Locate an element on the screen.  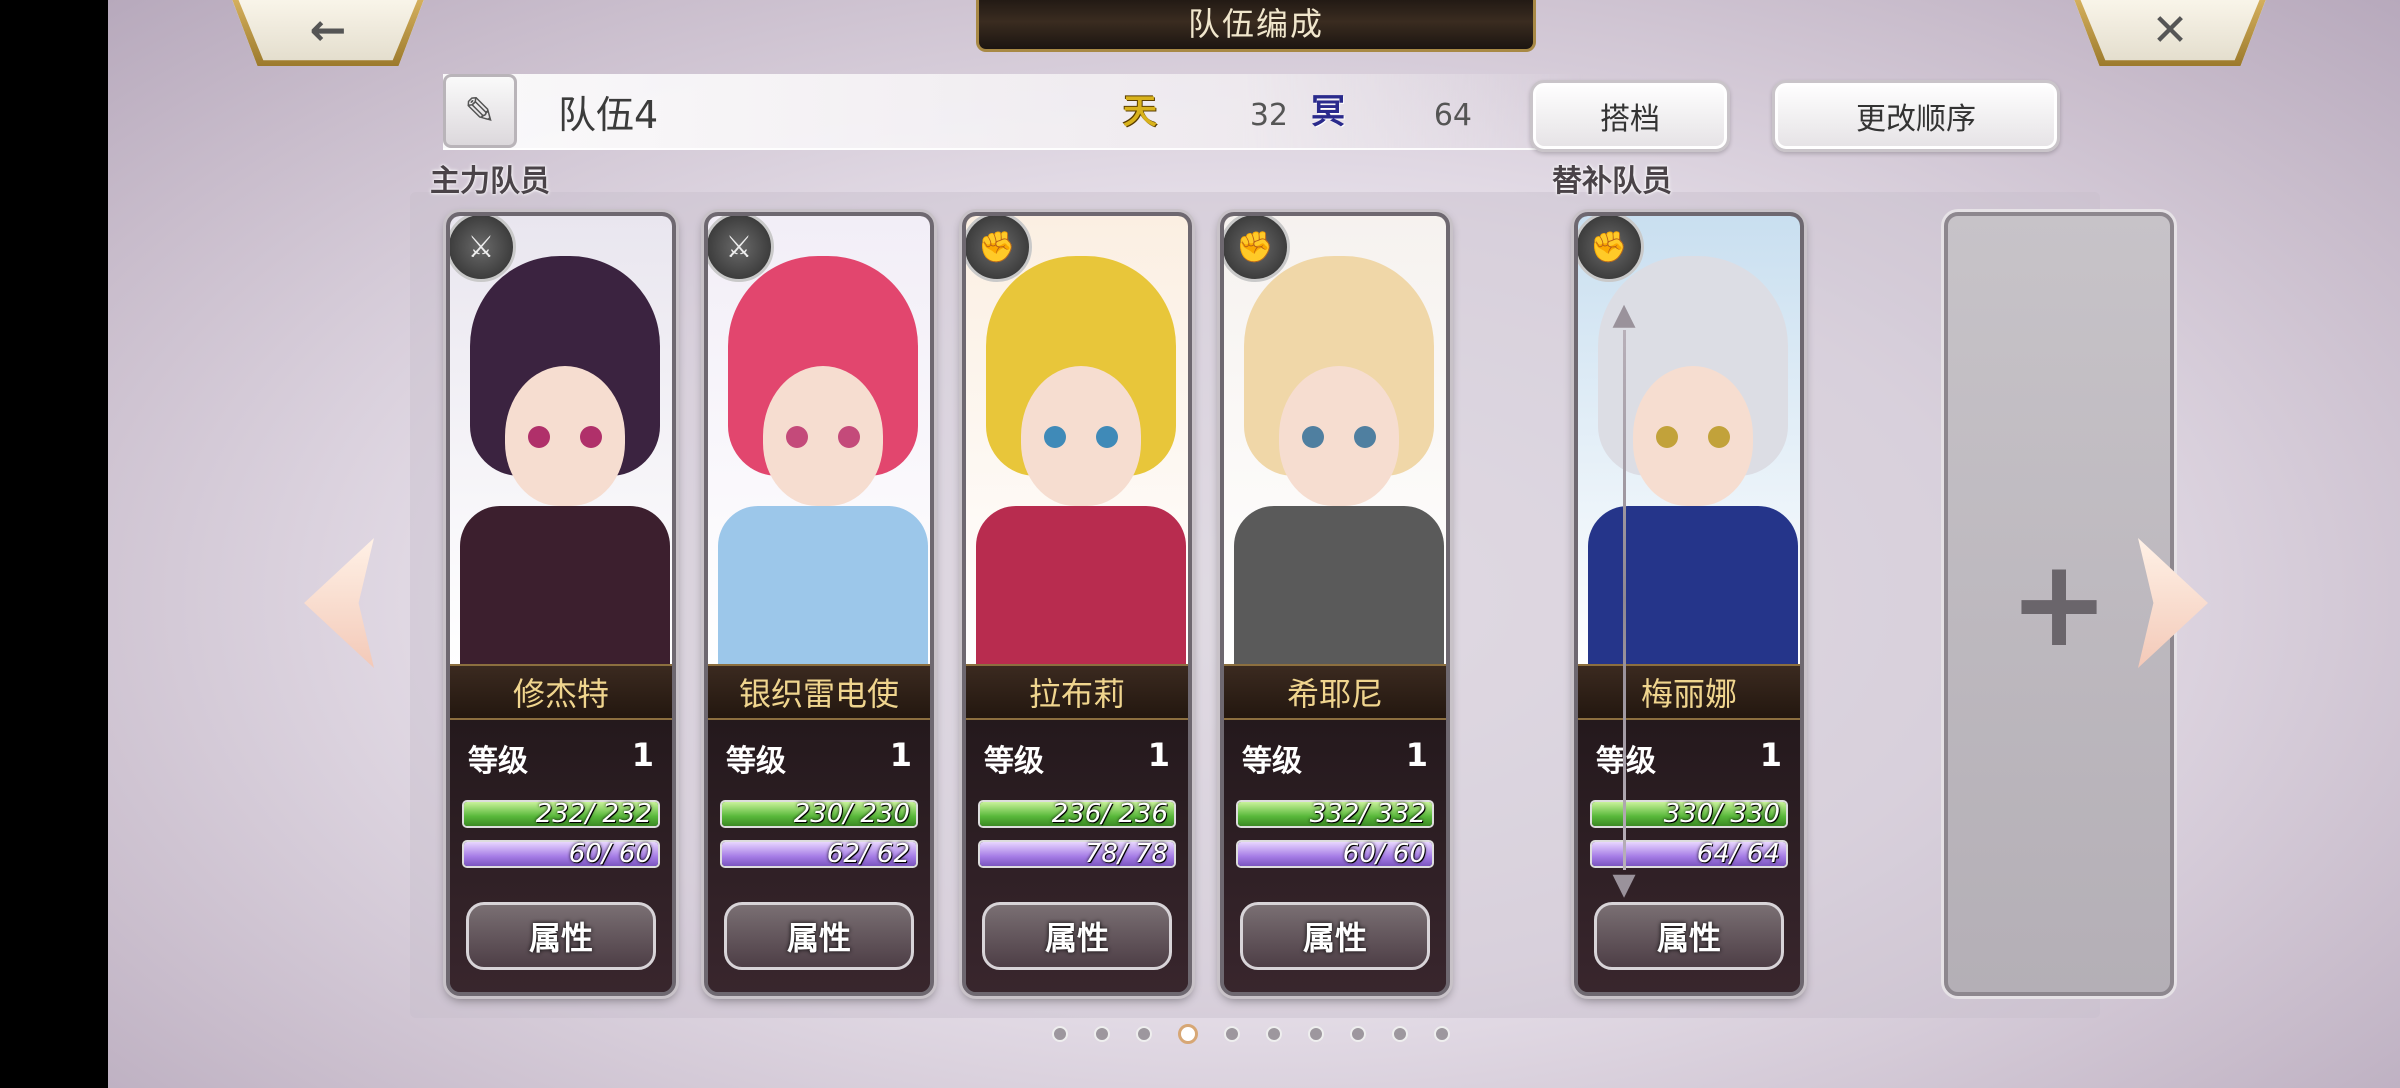
hp-bar: 230/ 230 is located at coordinates (819, 814).